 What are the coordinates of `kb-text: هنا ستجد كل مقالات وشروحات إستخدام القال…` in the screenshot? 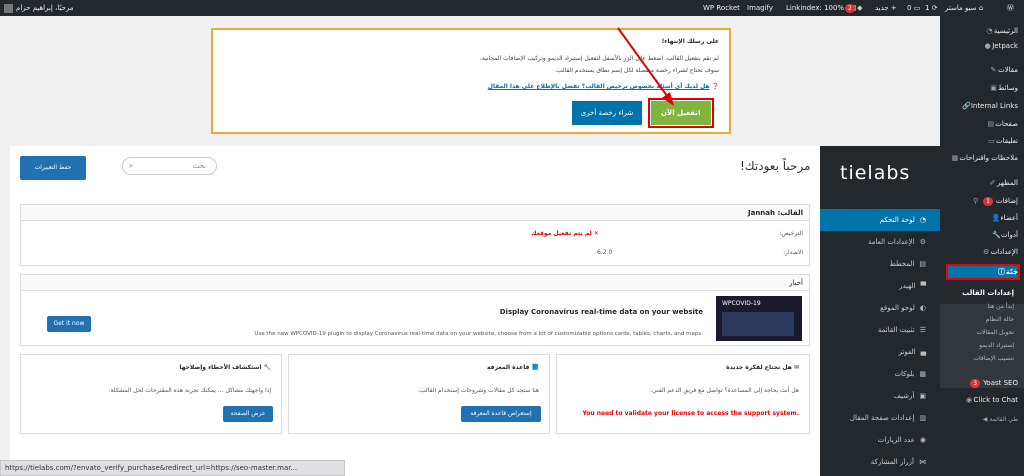 It's located at (478, 390).